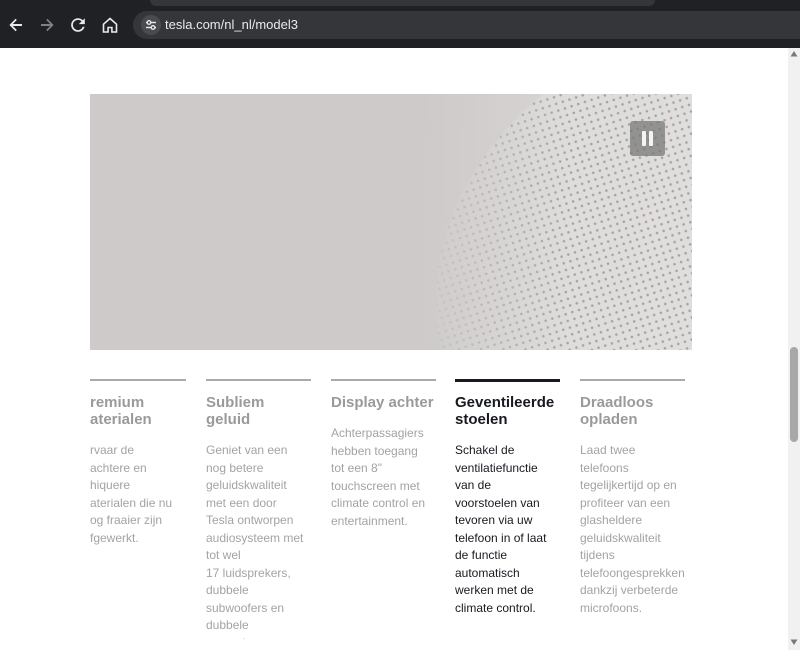  I want to click on home-button, so click(110, 25).